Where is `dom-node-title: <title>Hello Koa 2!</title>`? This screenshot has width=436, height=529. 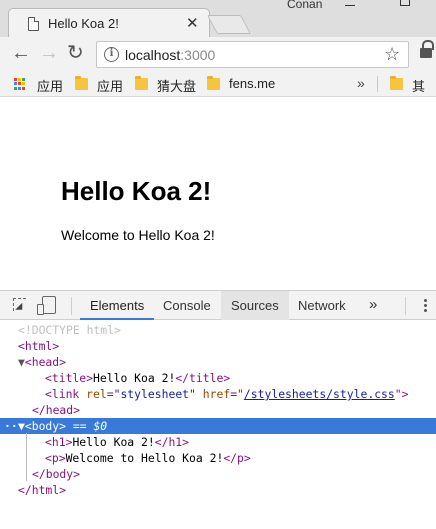
dom-node-title: <title>Hello Koa 2!</title> is located at coordinates (218, 378).